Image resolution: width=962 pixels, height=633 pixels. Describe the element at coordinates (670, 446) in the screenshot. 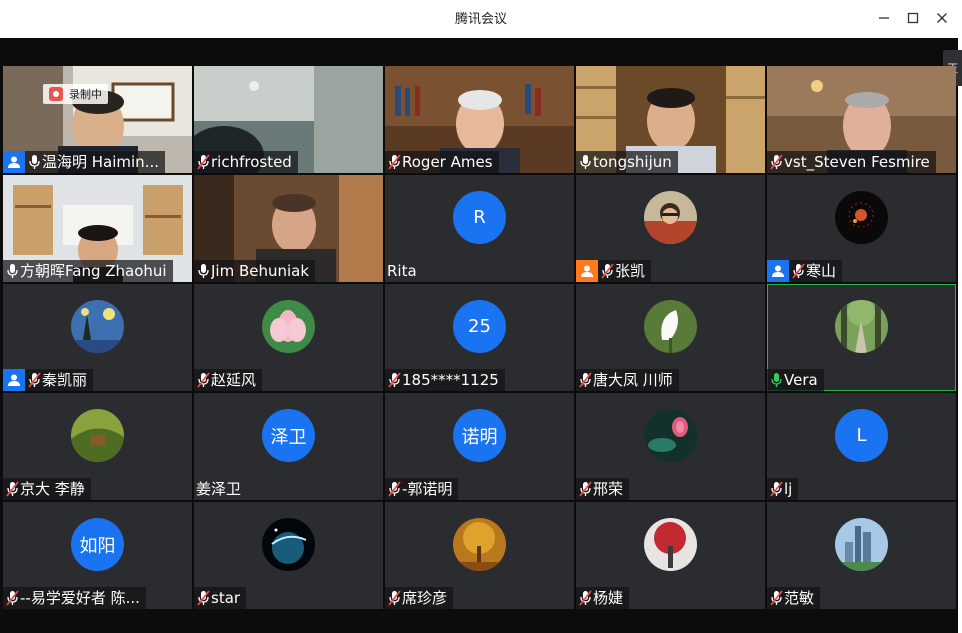

I see `participant-tile: 邢荣` at that location.